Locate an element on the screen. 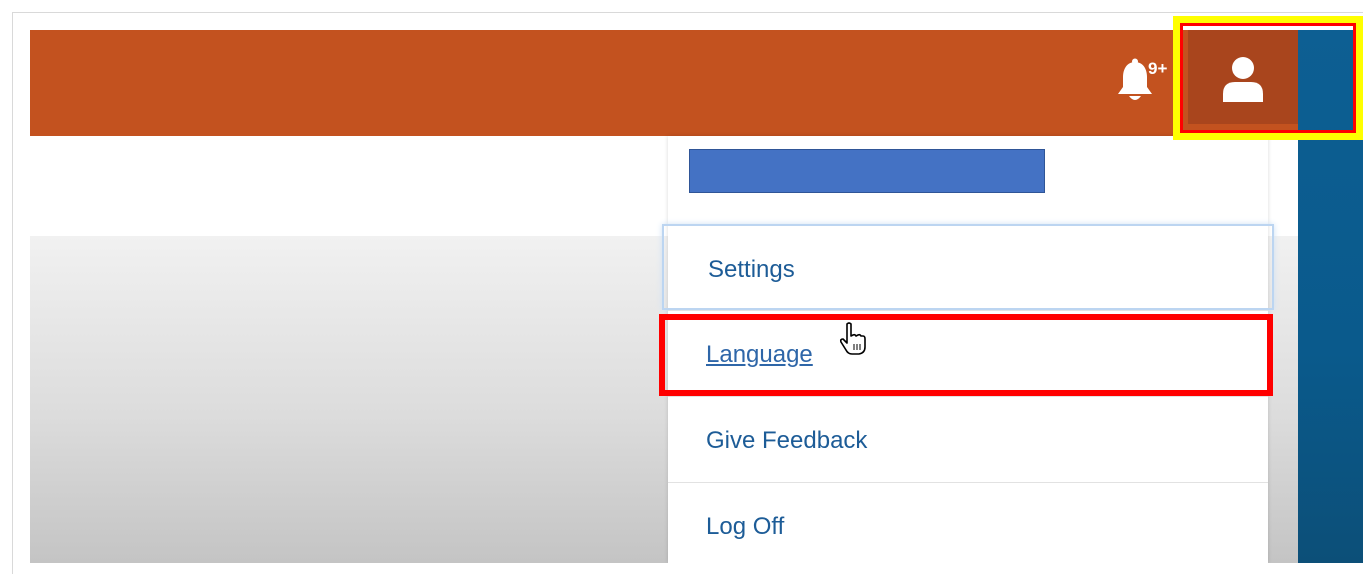 Image resolution: width=1363 pixels, height=574 pixels. menu-item-label: Give Feedback is located at coordinates (787, 440).